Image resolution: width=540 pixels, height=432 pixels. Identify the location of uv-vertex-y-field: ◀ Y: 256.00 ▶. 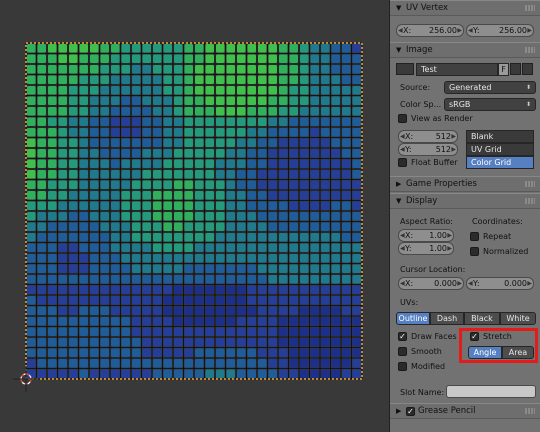
(500, 30).